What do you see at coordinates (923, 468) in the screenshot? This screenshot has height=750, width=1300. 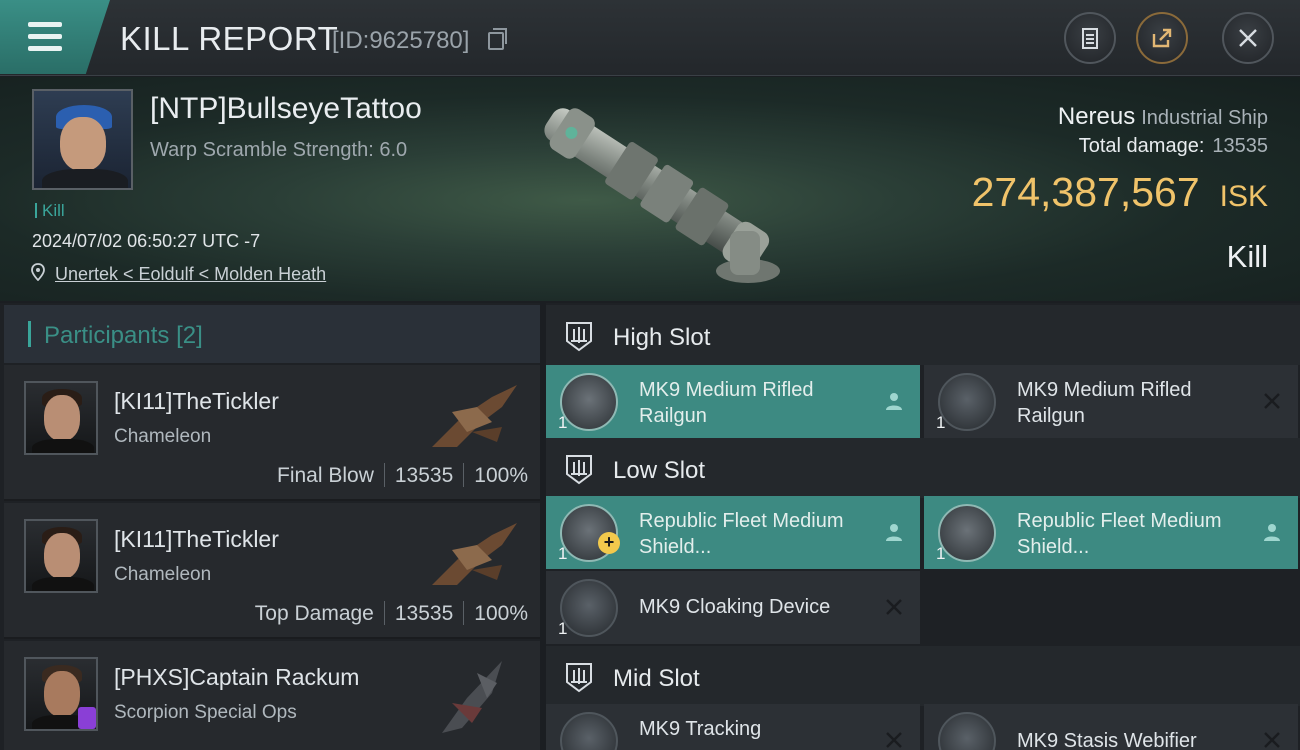 I see `low-slot-header: Low Slot` at bounding box center [923, 468].